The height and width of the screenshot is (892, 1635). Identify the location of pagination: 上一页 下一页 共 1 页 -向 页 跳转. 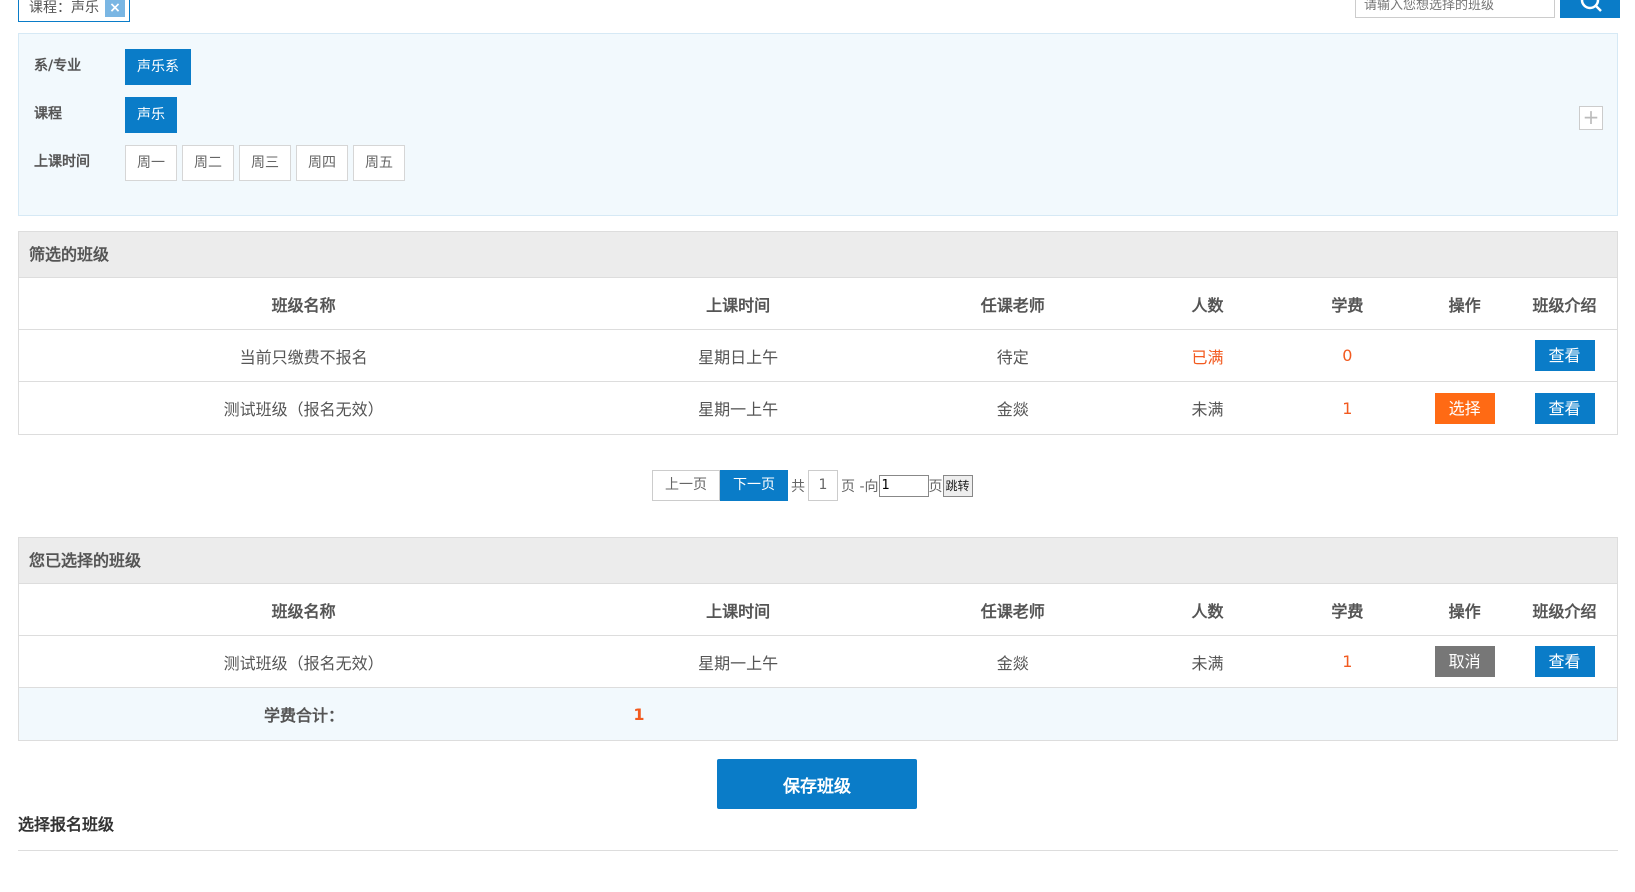
(812, 485).